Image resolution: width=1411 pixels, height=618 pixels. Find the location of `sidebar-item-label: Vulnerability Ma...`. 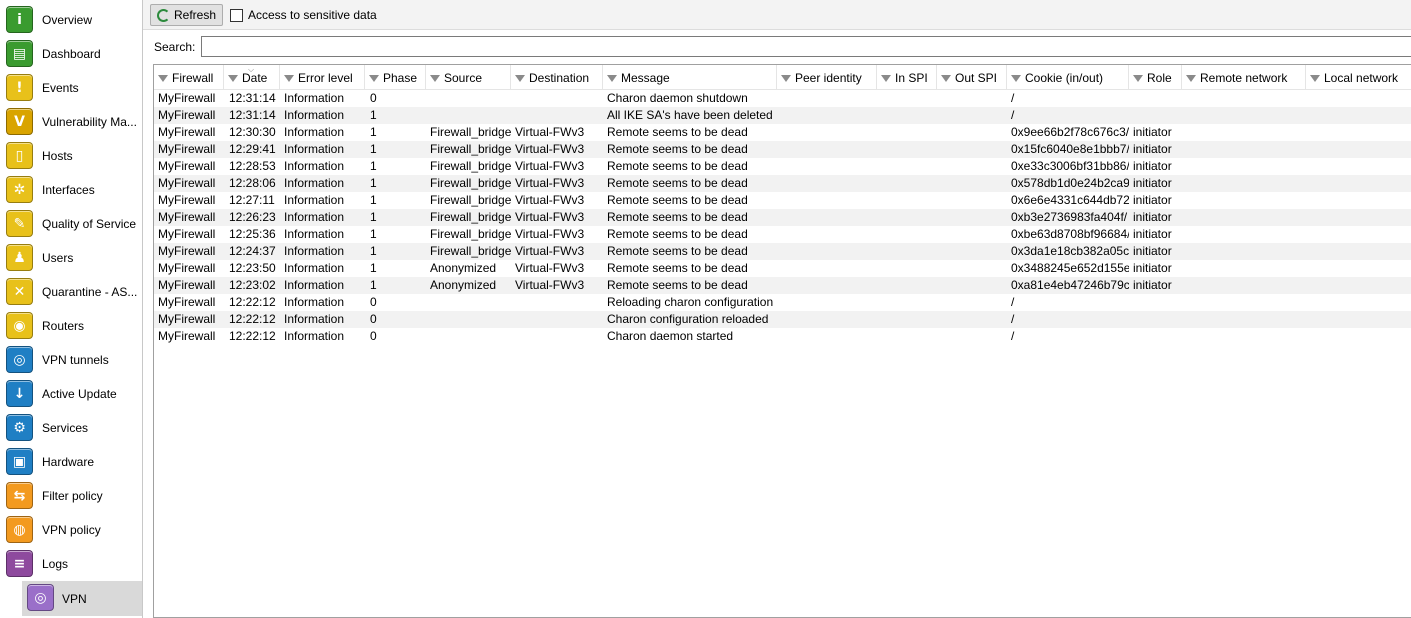

sidebar-item-label: Vulnerability Ma... is located at coordinates (89, 122).